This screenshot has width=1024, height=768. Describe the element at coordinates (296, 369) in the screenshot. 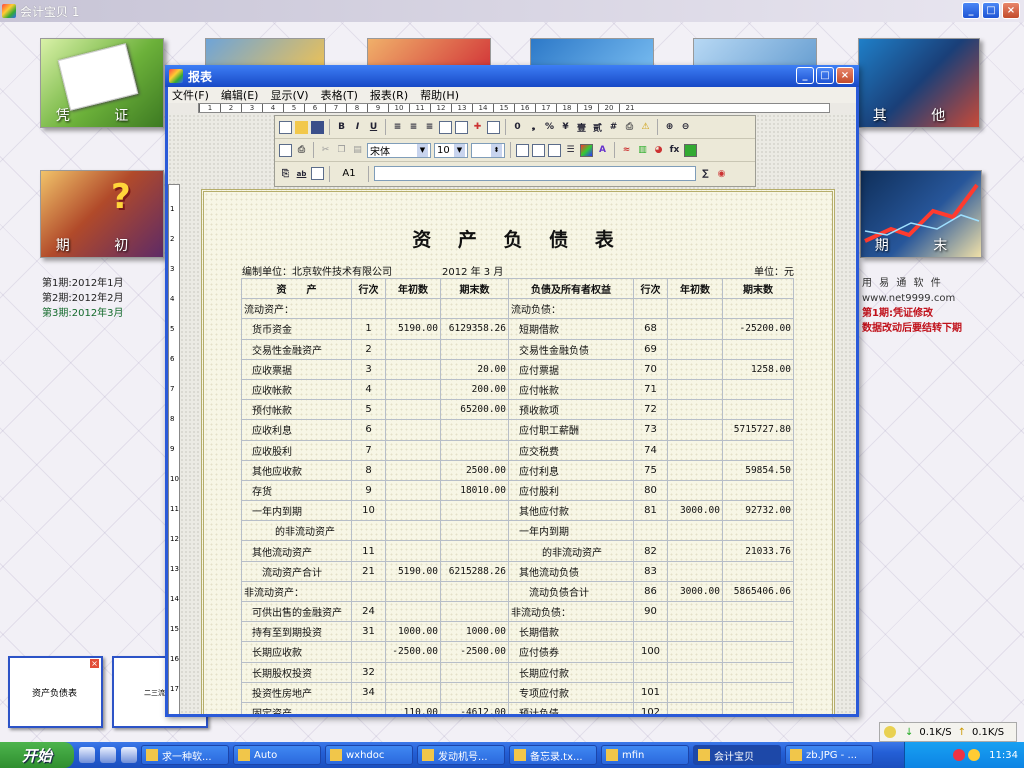

I see `table-cell: 应收票据` at that location.